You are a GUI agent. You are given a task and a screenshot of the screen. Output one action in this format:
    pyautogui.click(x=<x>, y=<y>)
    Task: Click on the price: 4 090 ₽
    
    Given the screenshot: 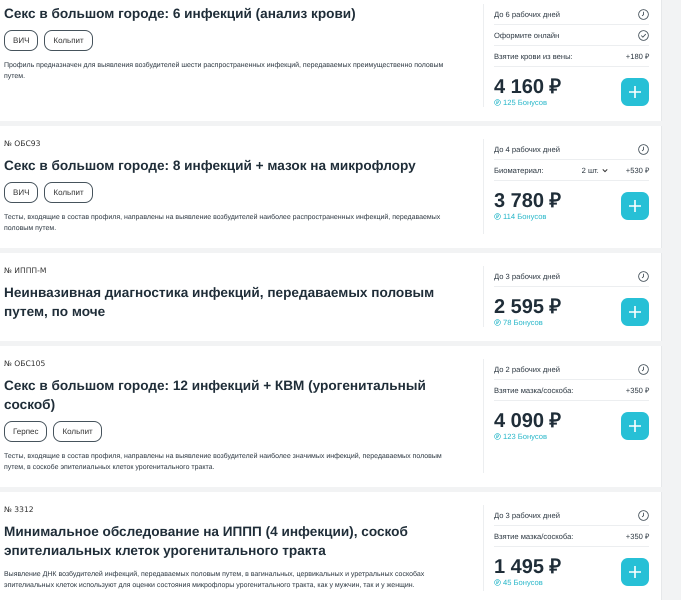 What is the action you would take?
    pyautogui.click(x=528, y=421)
    